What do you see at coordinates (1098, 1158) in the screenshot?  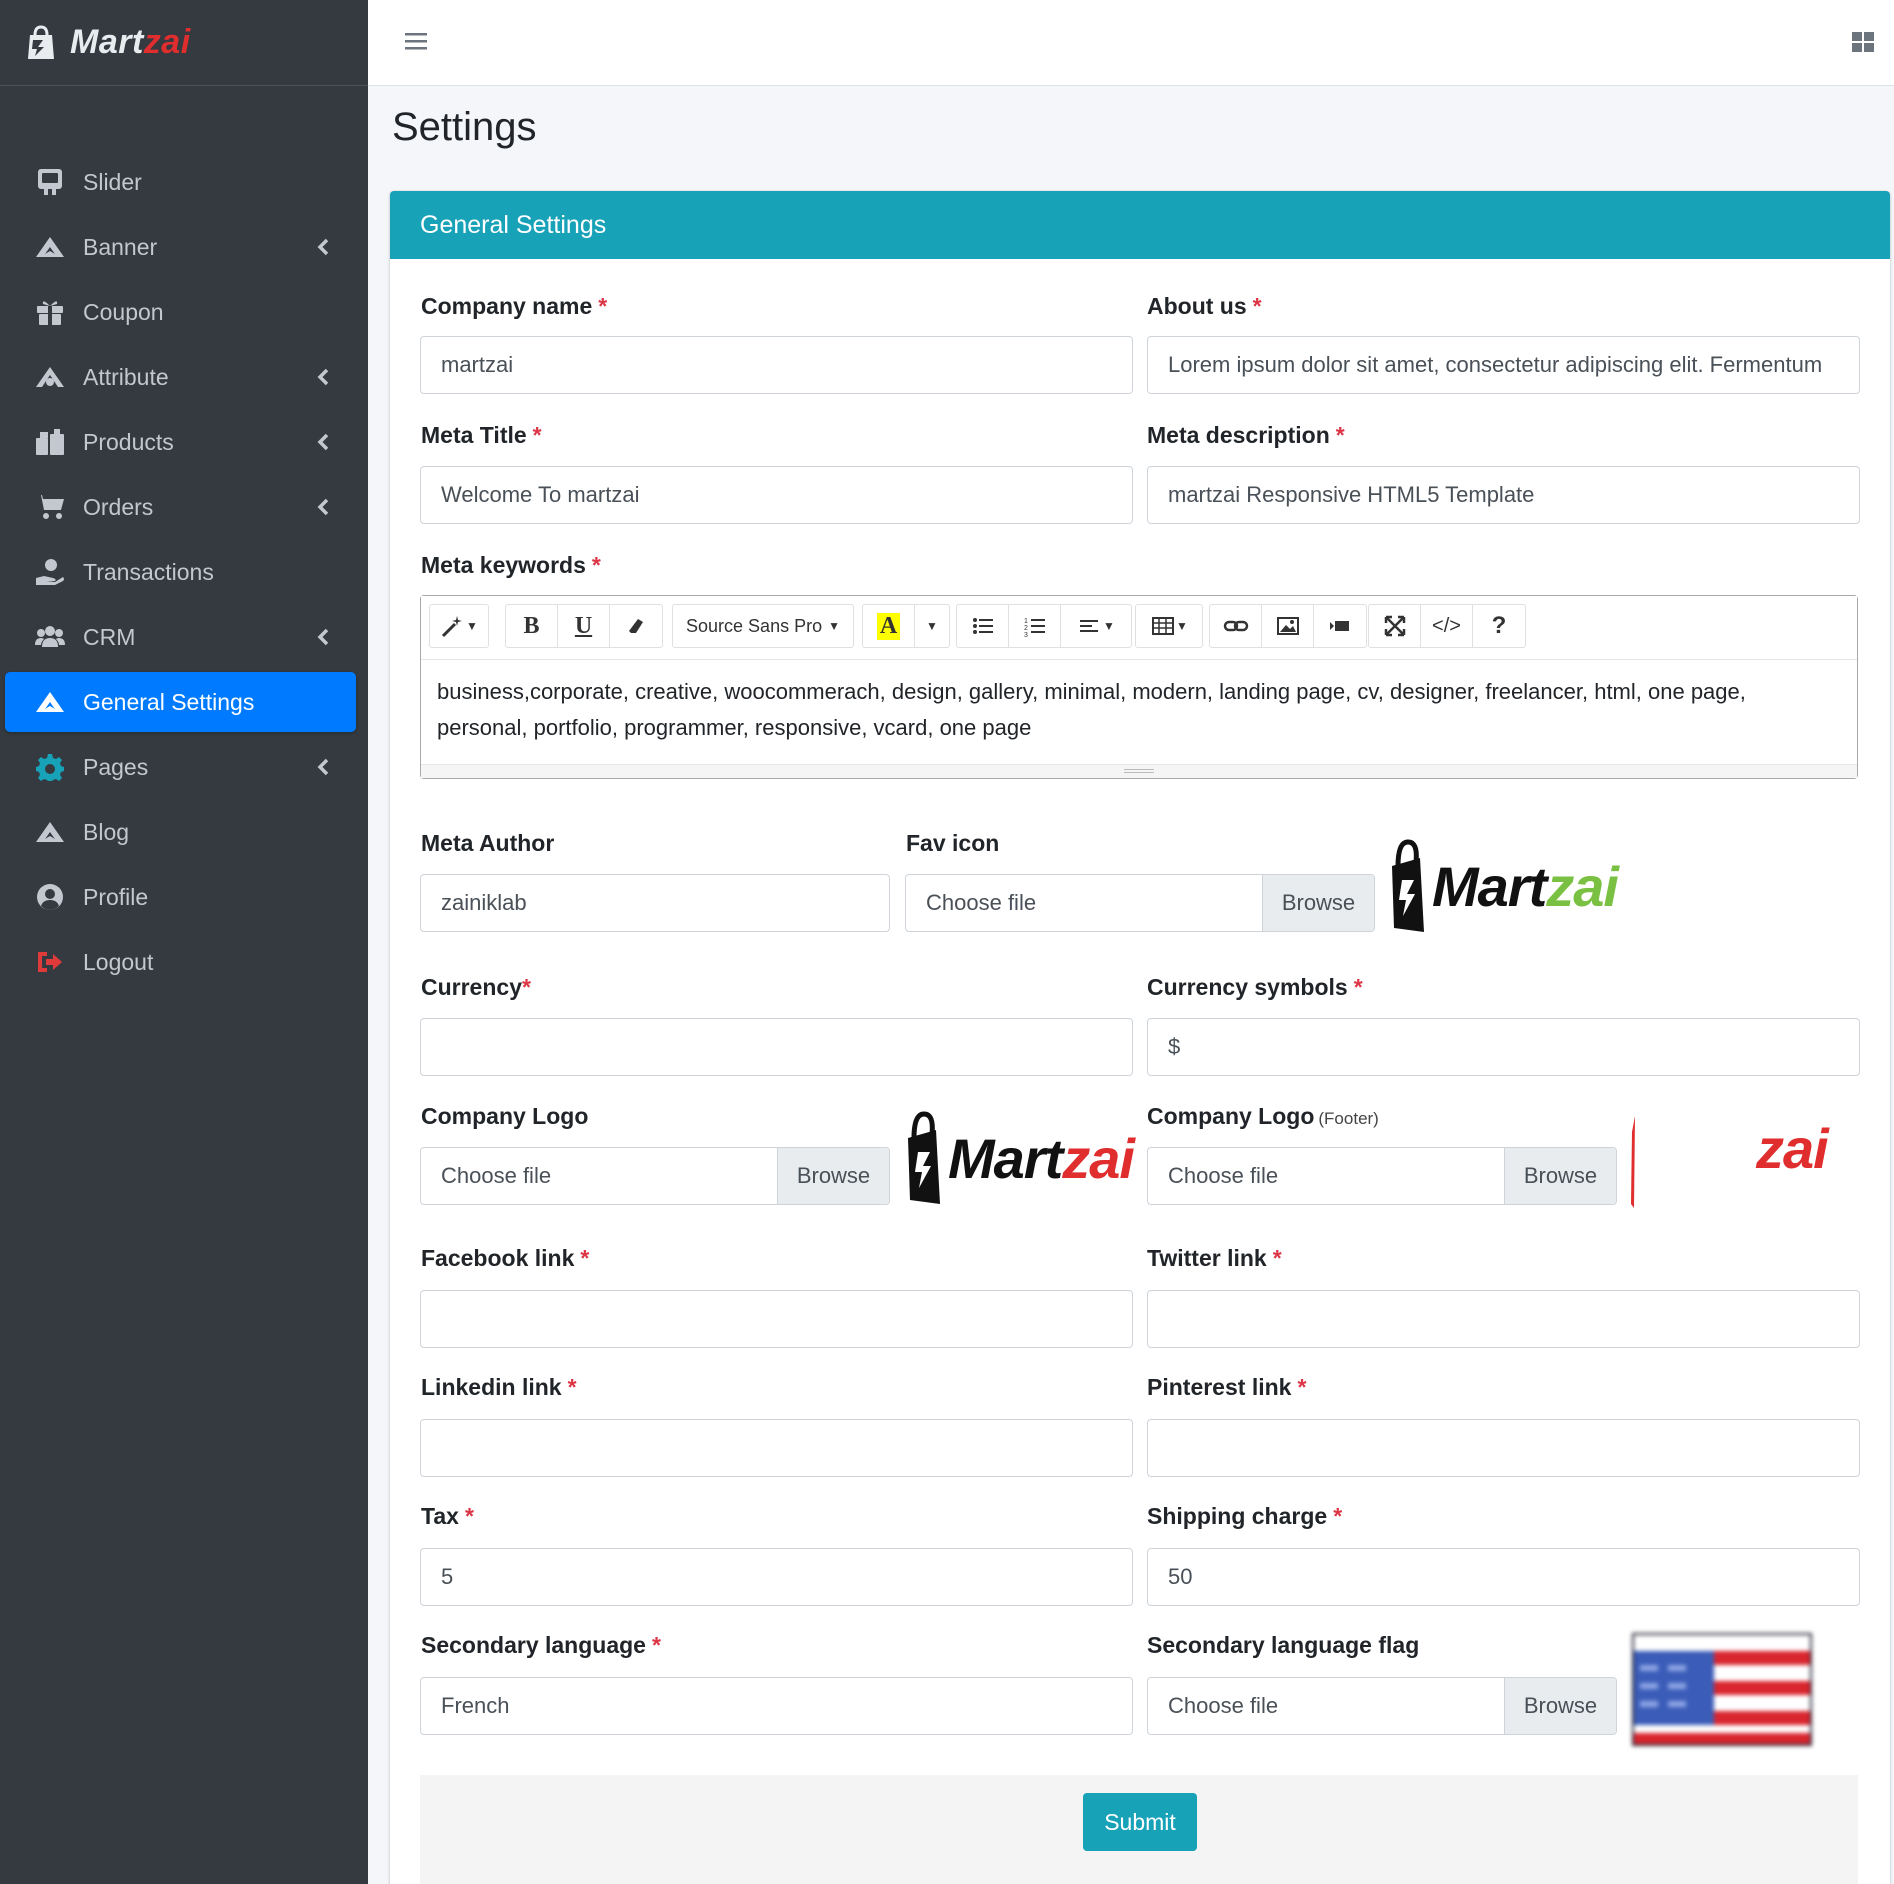 I see `company-logo-part2: zai` at bounding box center [1098, 1158].